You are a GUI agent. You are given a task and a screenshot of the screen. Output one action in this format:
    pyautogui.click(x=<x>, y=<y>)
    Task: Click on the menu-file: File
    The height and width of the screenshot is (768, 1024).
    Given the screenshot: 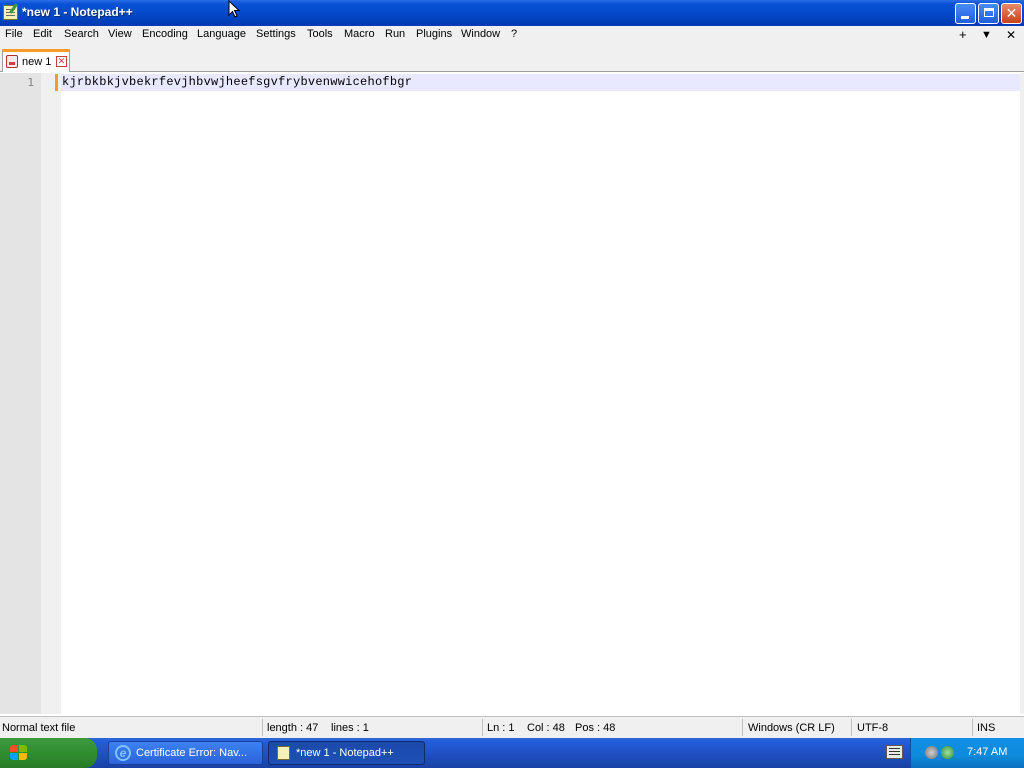 What is the action you would take?
    pyautogui.click(x=14, y=34)
    